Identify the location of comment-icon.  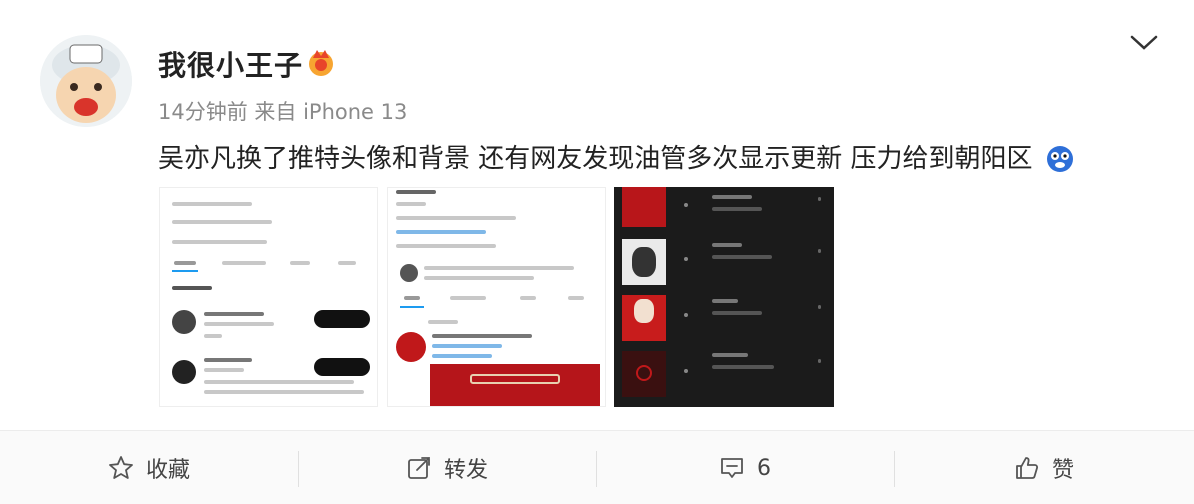
(732, 468).